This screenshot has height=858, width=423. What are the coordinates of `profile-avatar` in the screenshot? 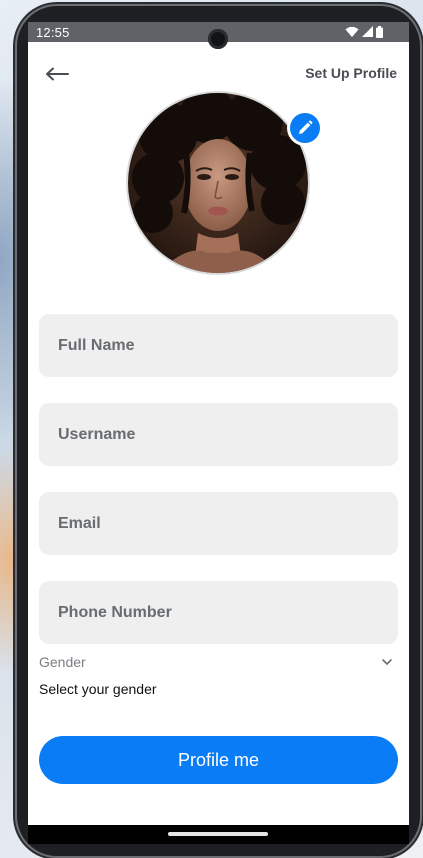 It's located at (218, 183).